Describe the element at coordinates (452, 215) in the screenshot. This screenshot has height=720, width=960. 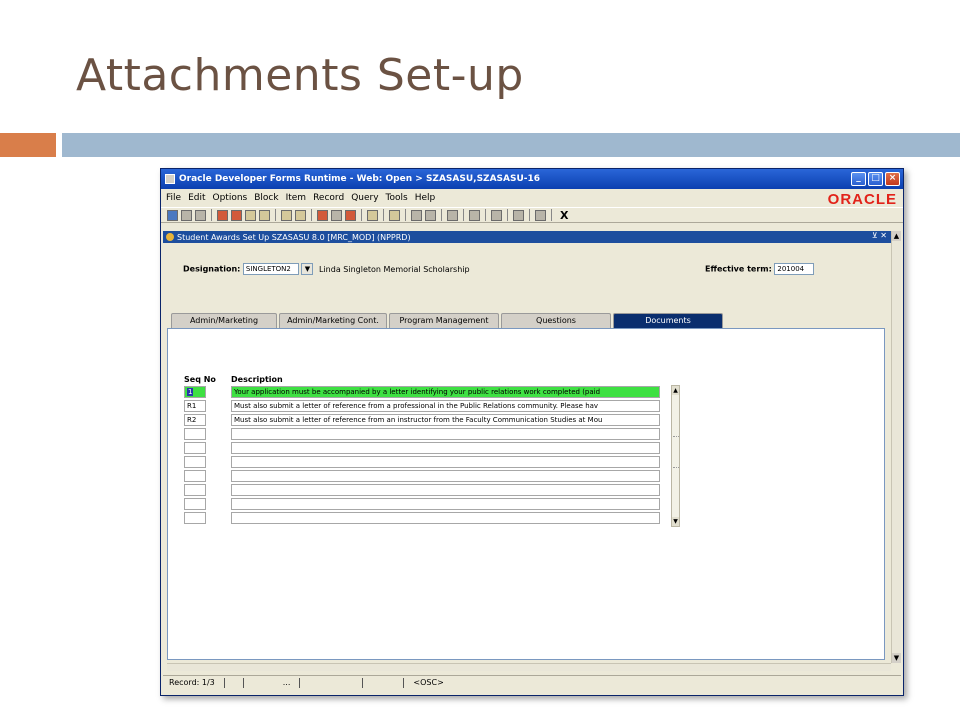
I see `audio-icon` at that location.